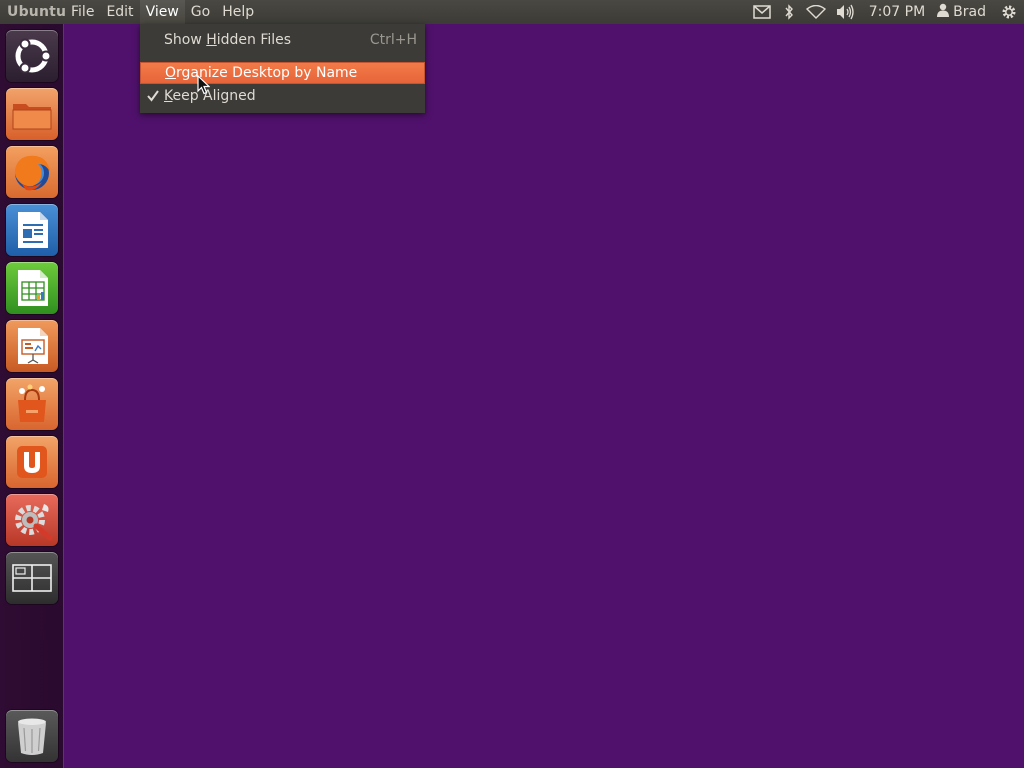  I want to click on home-folder-icon, so click(32, 114).